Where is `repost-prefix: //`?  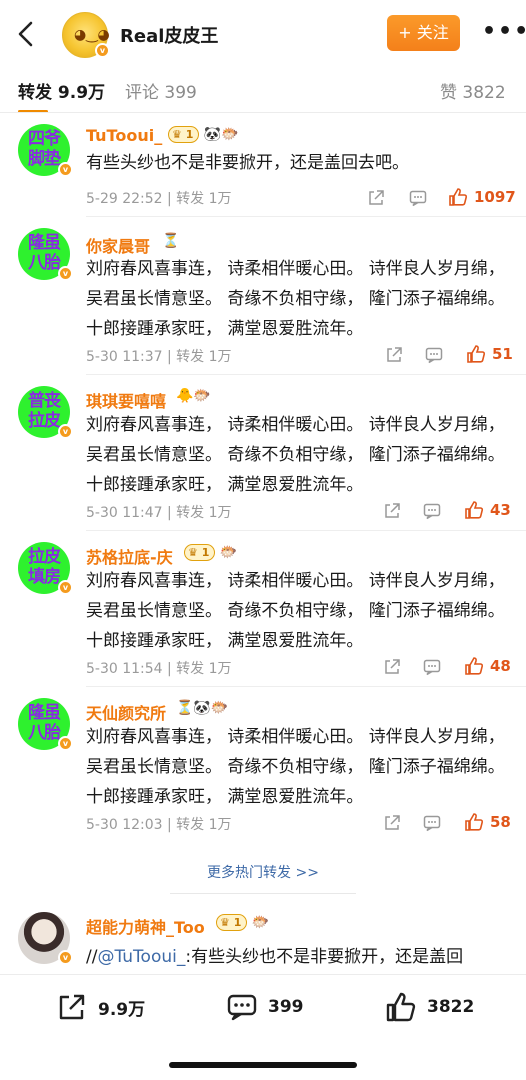
repost-prefix: // is located at coordinates (92, 957).